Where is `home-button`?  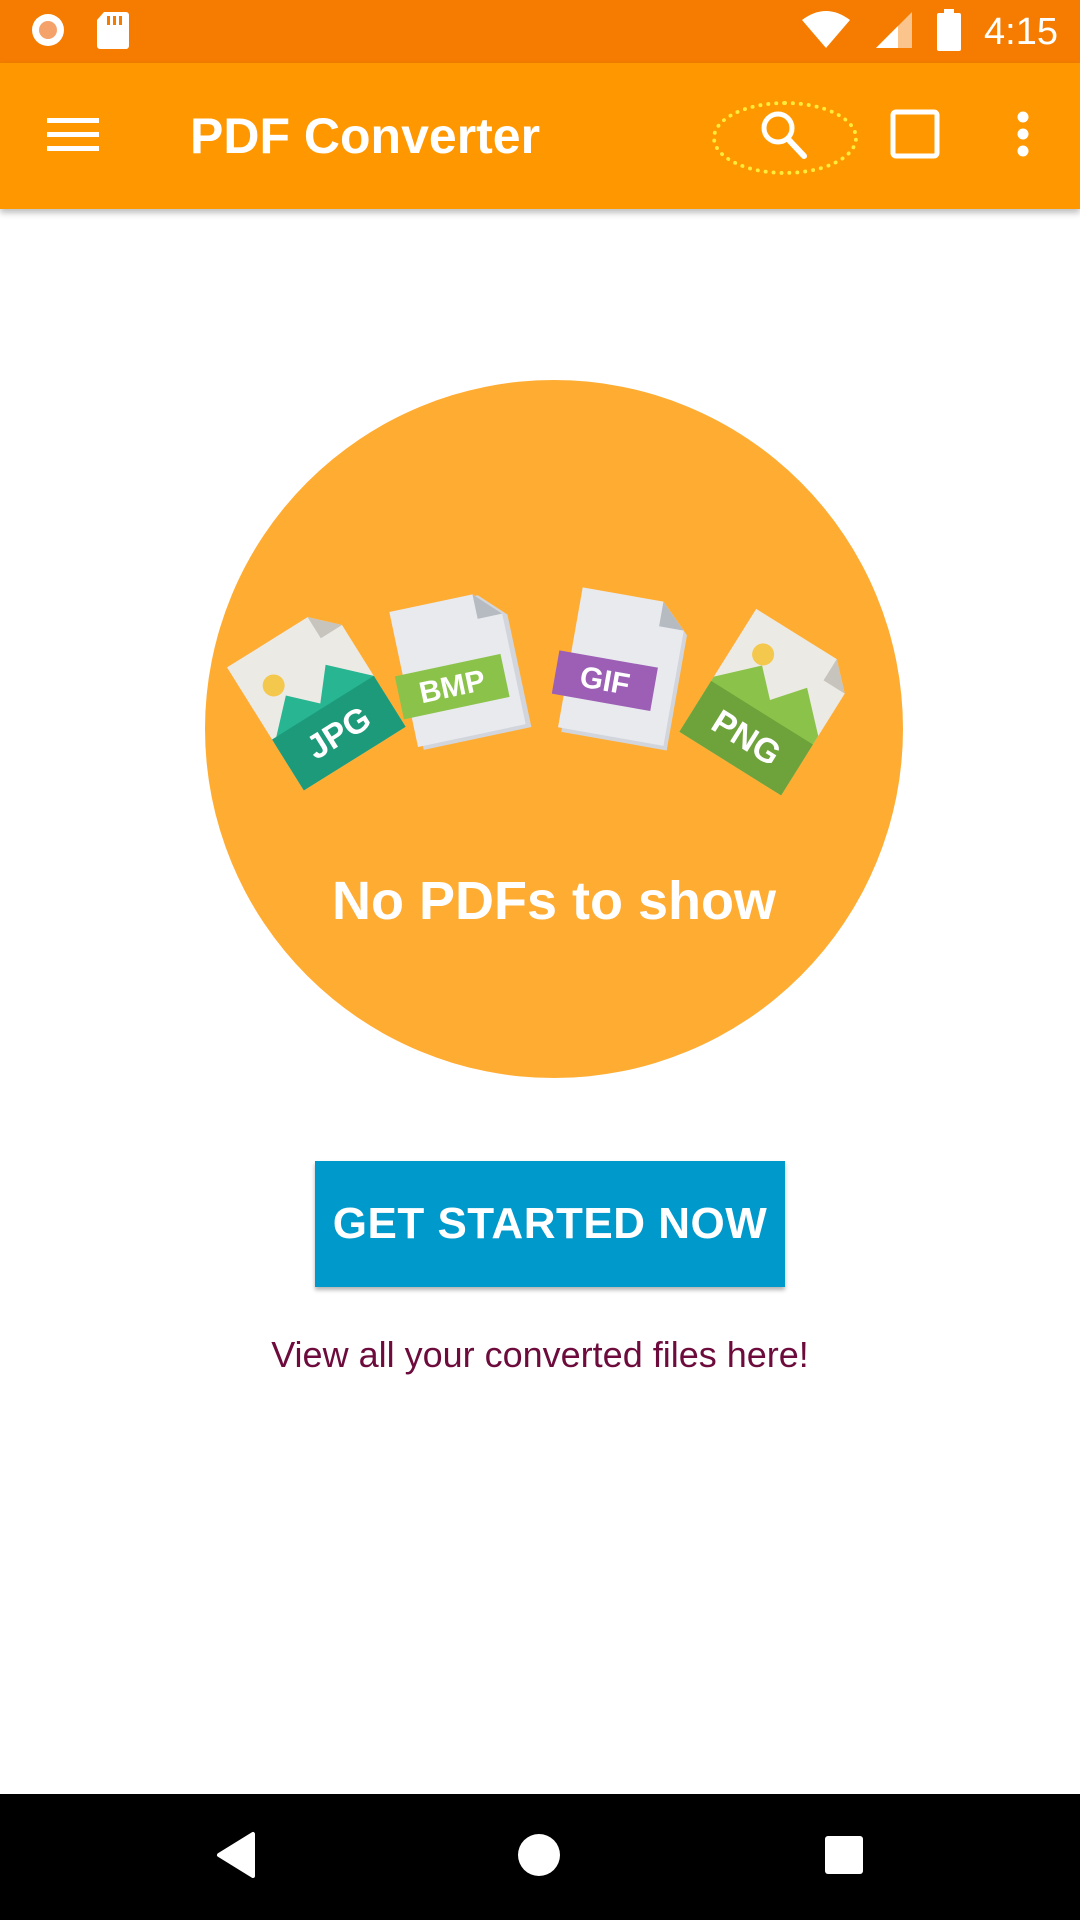
home-button is located at coordinates (539, 1857).